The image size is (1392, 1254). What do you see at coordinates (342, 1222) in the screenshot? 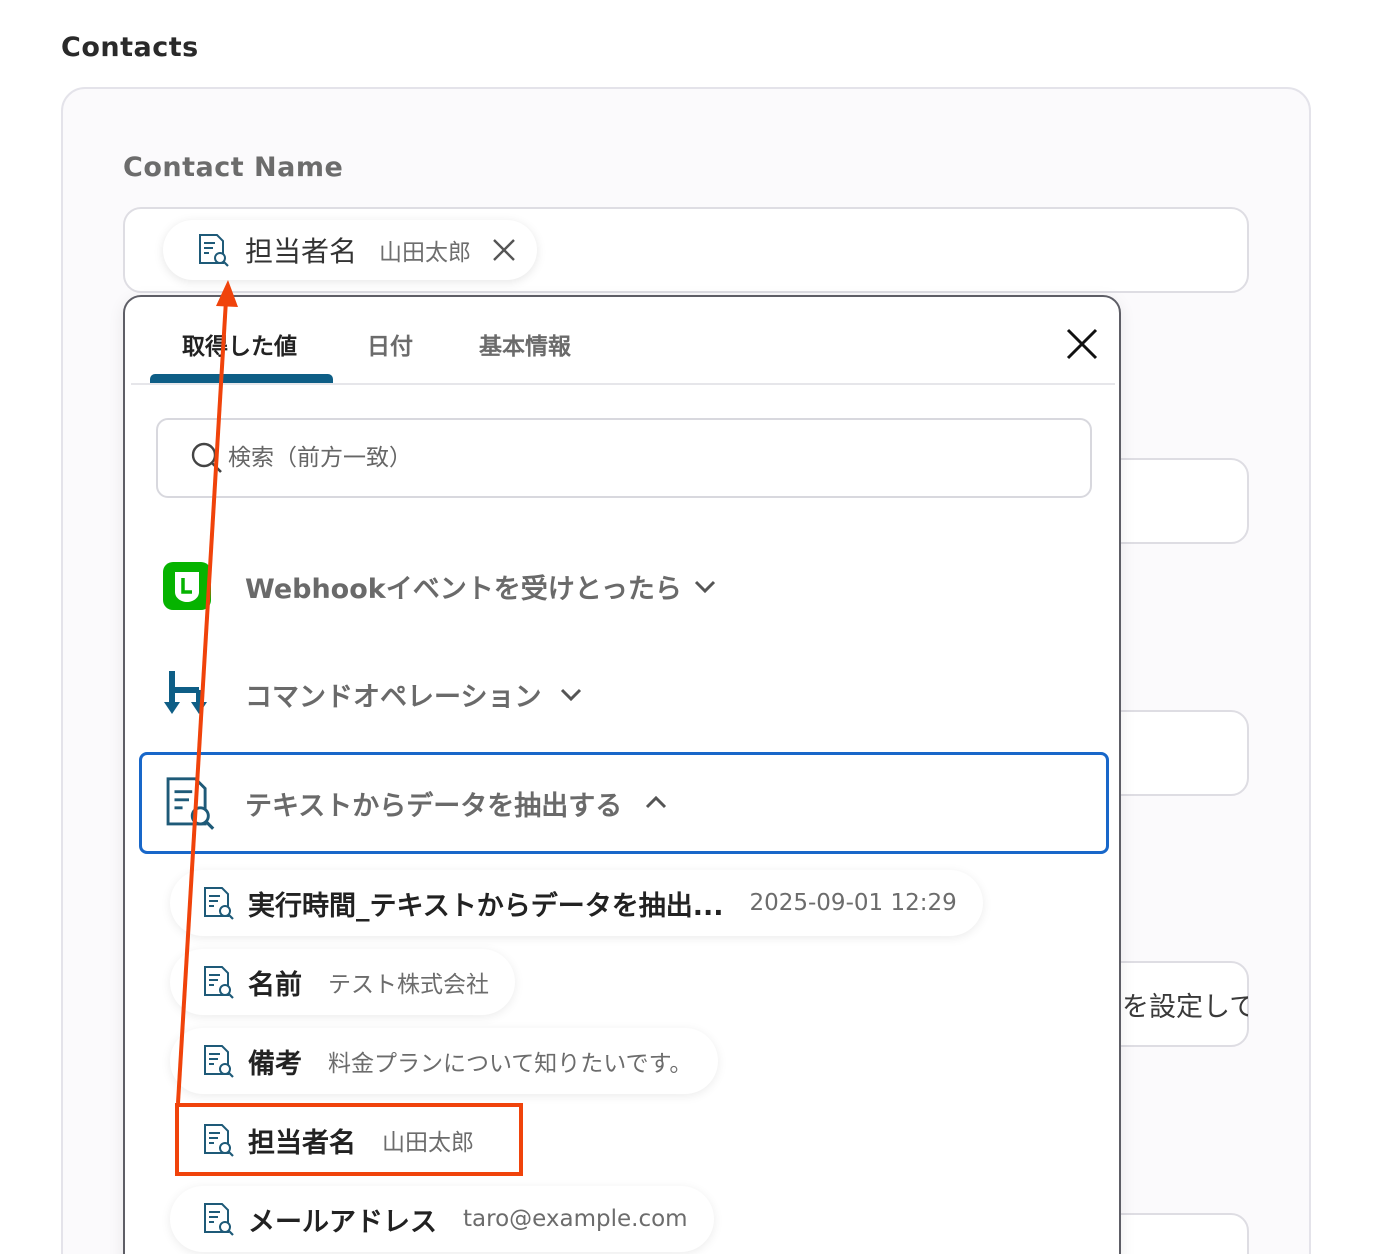
I see `item-key: メールアドレス` at bounding box center [342, 1222].